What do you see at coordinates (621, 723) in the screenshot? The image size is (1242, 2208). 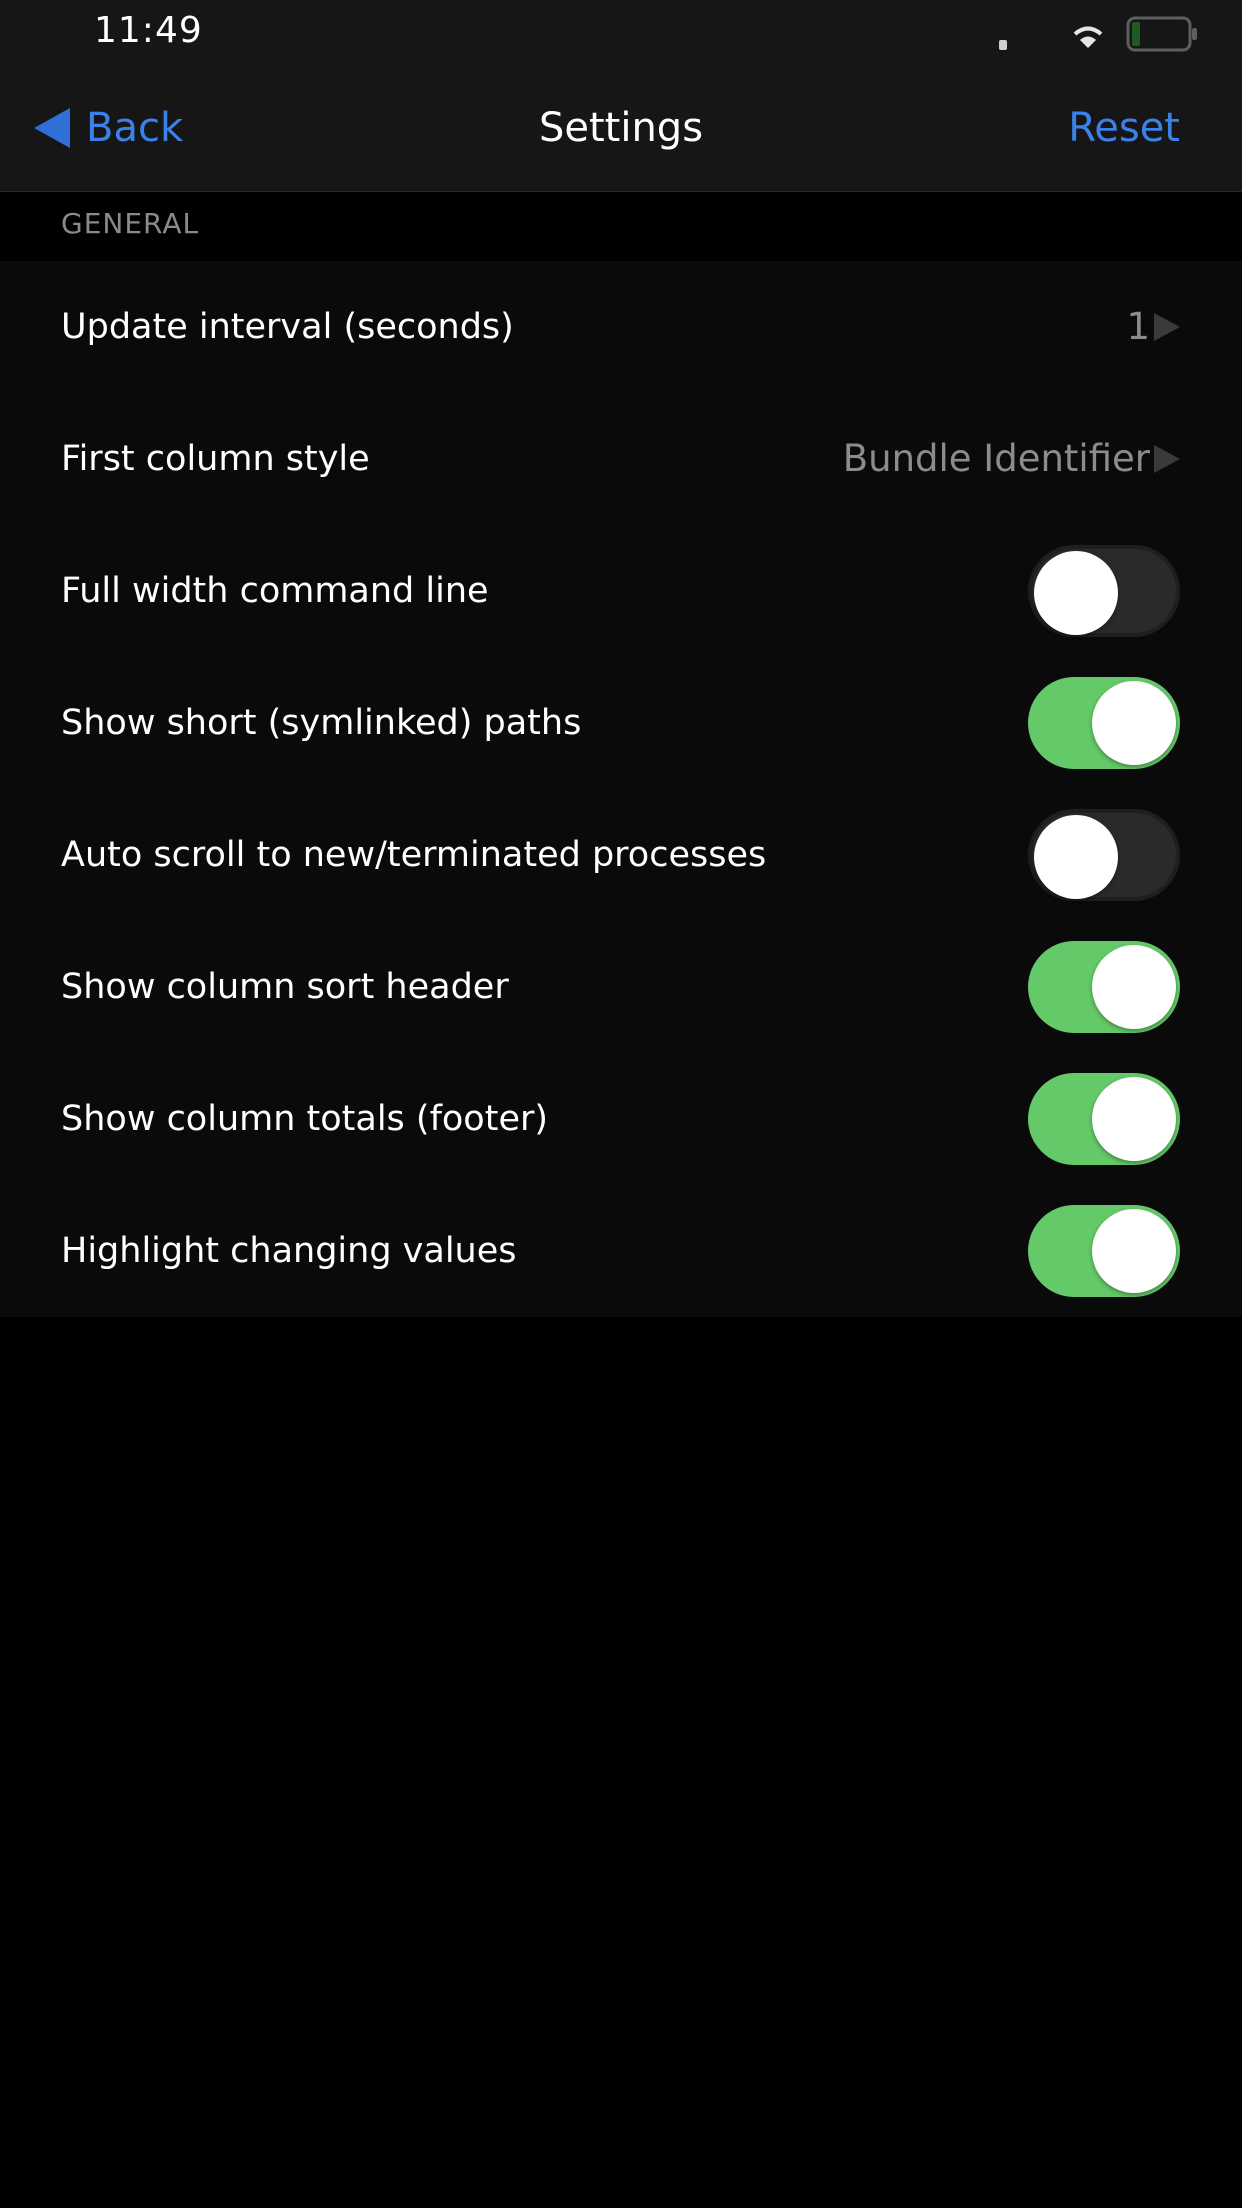 I see `setting-row-show-short-paths: Show short (symlinked) paths` at bounding box center [621, 723].